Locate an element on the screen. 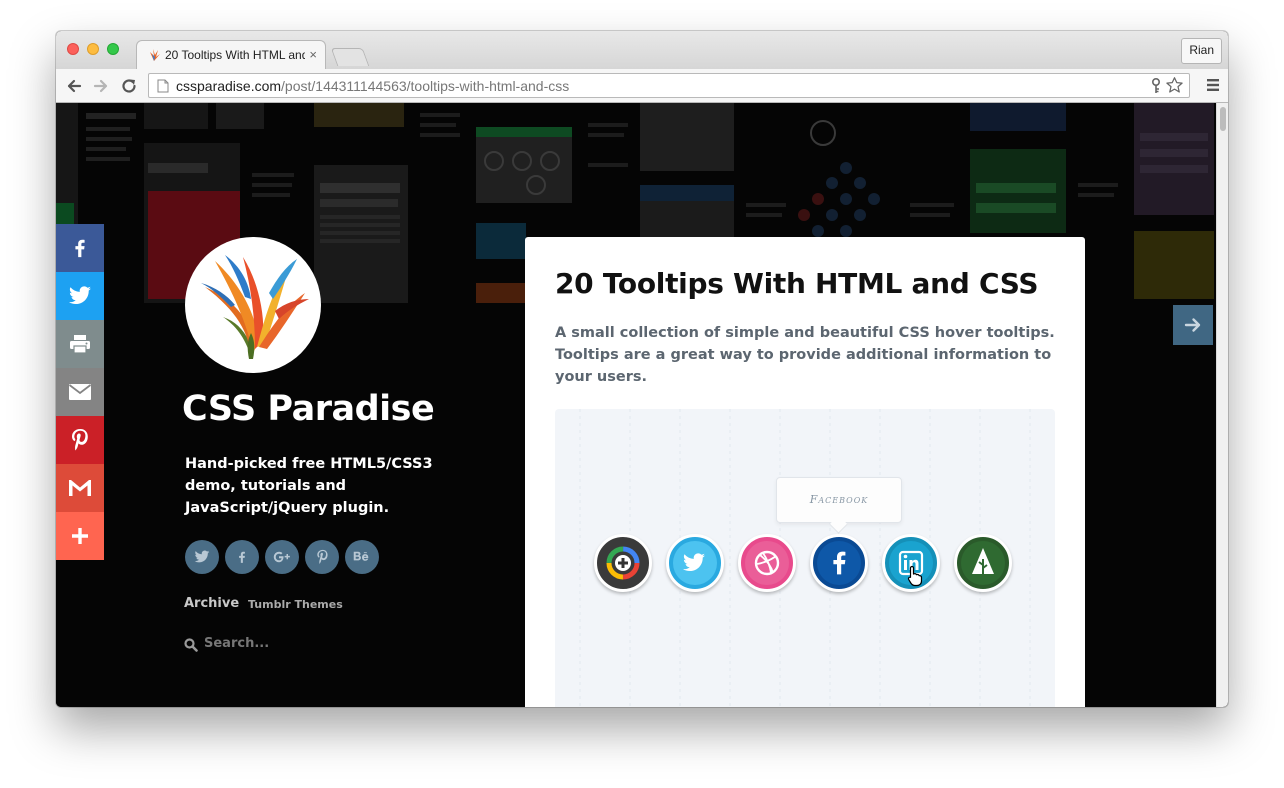 This screenshot has width=1284, height=788. new-tab-button is located at coordinates (350, 57).